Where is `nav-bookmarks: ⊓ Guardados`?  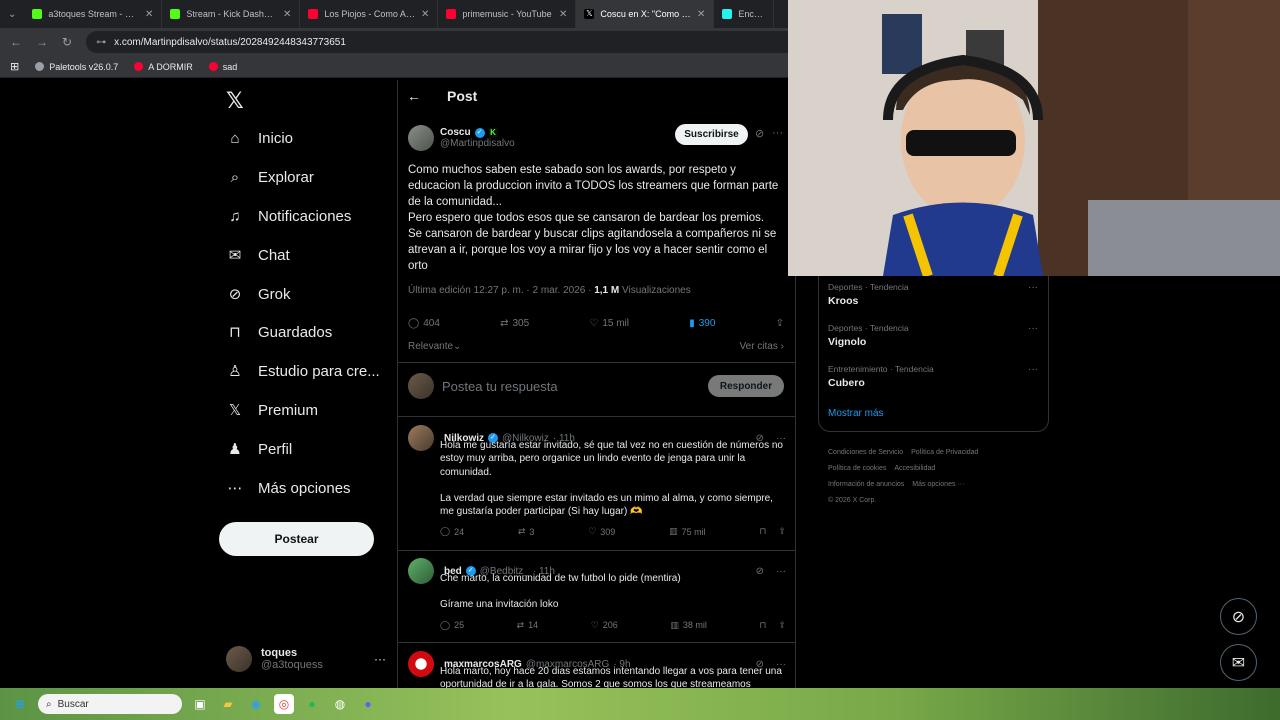 nav-bookmarks: ⊓ Guardados is located at coordinates (279, 332).